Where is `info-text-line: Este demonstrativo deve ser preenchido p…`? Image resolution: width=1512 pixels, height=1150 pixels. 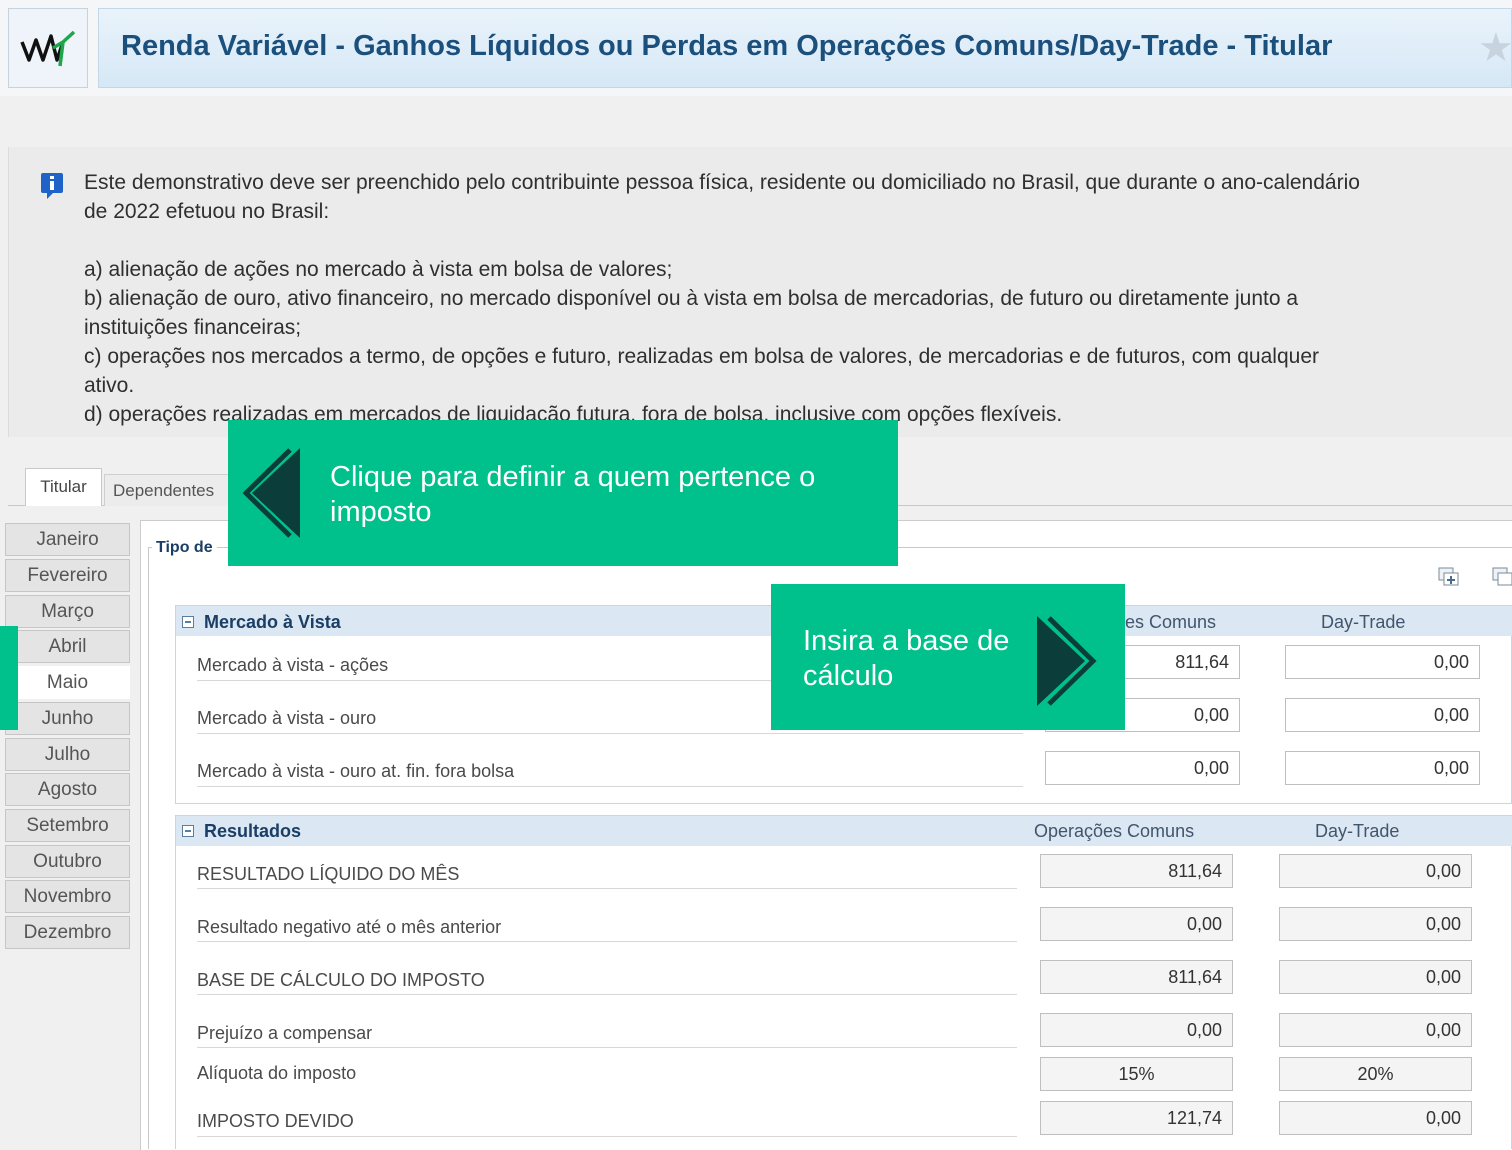 info-text-line: Este demonstrativo deve ser preenchido p… is located at coordinates (722, 182).